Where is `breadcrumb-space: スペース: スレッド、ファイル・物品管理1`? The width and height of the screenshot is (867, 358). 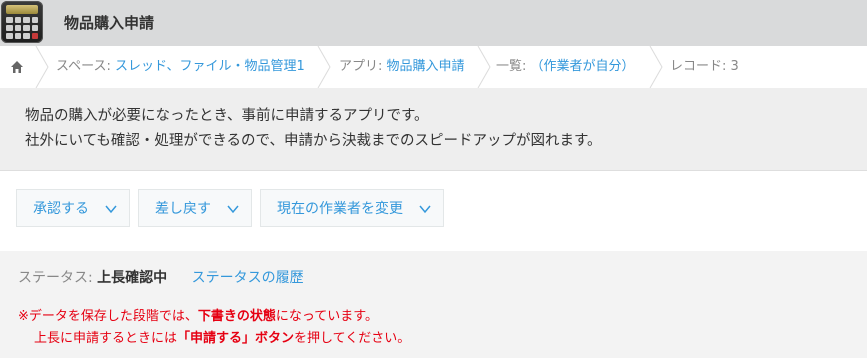
breadcrumb-space: スペース: スレッド、ファイル・物品管理1 is located at coordinates (180, 67).